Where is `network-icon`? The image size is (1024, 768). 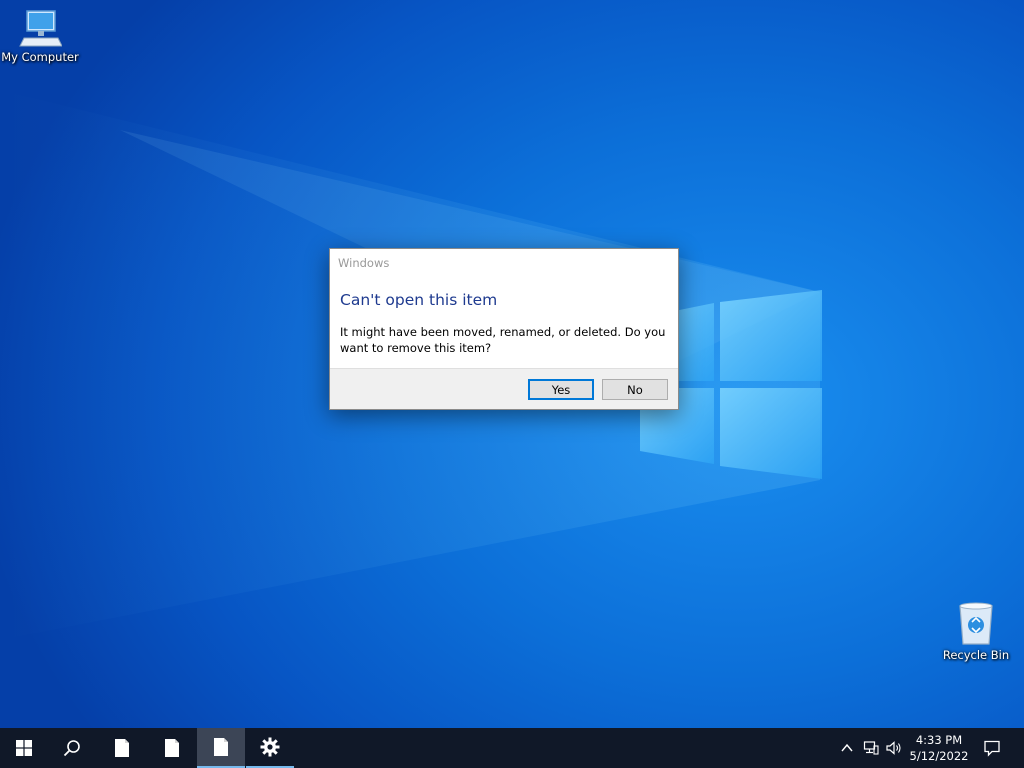 network-icon is located at coordinates (871, 748).